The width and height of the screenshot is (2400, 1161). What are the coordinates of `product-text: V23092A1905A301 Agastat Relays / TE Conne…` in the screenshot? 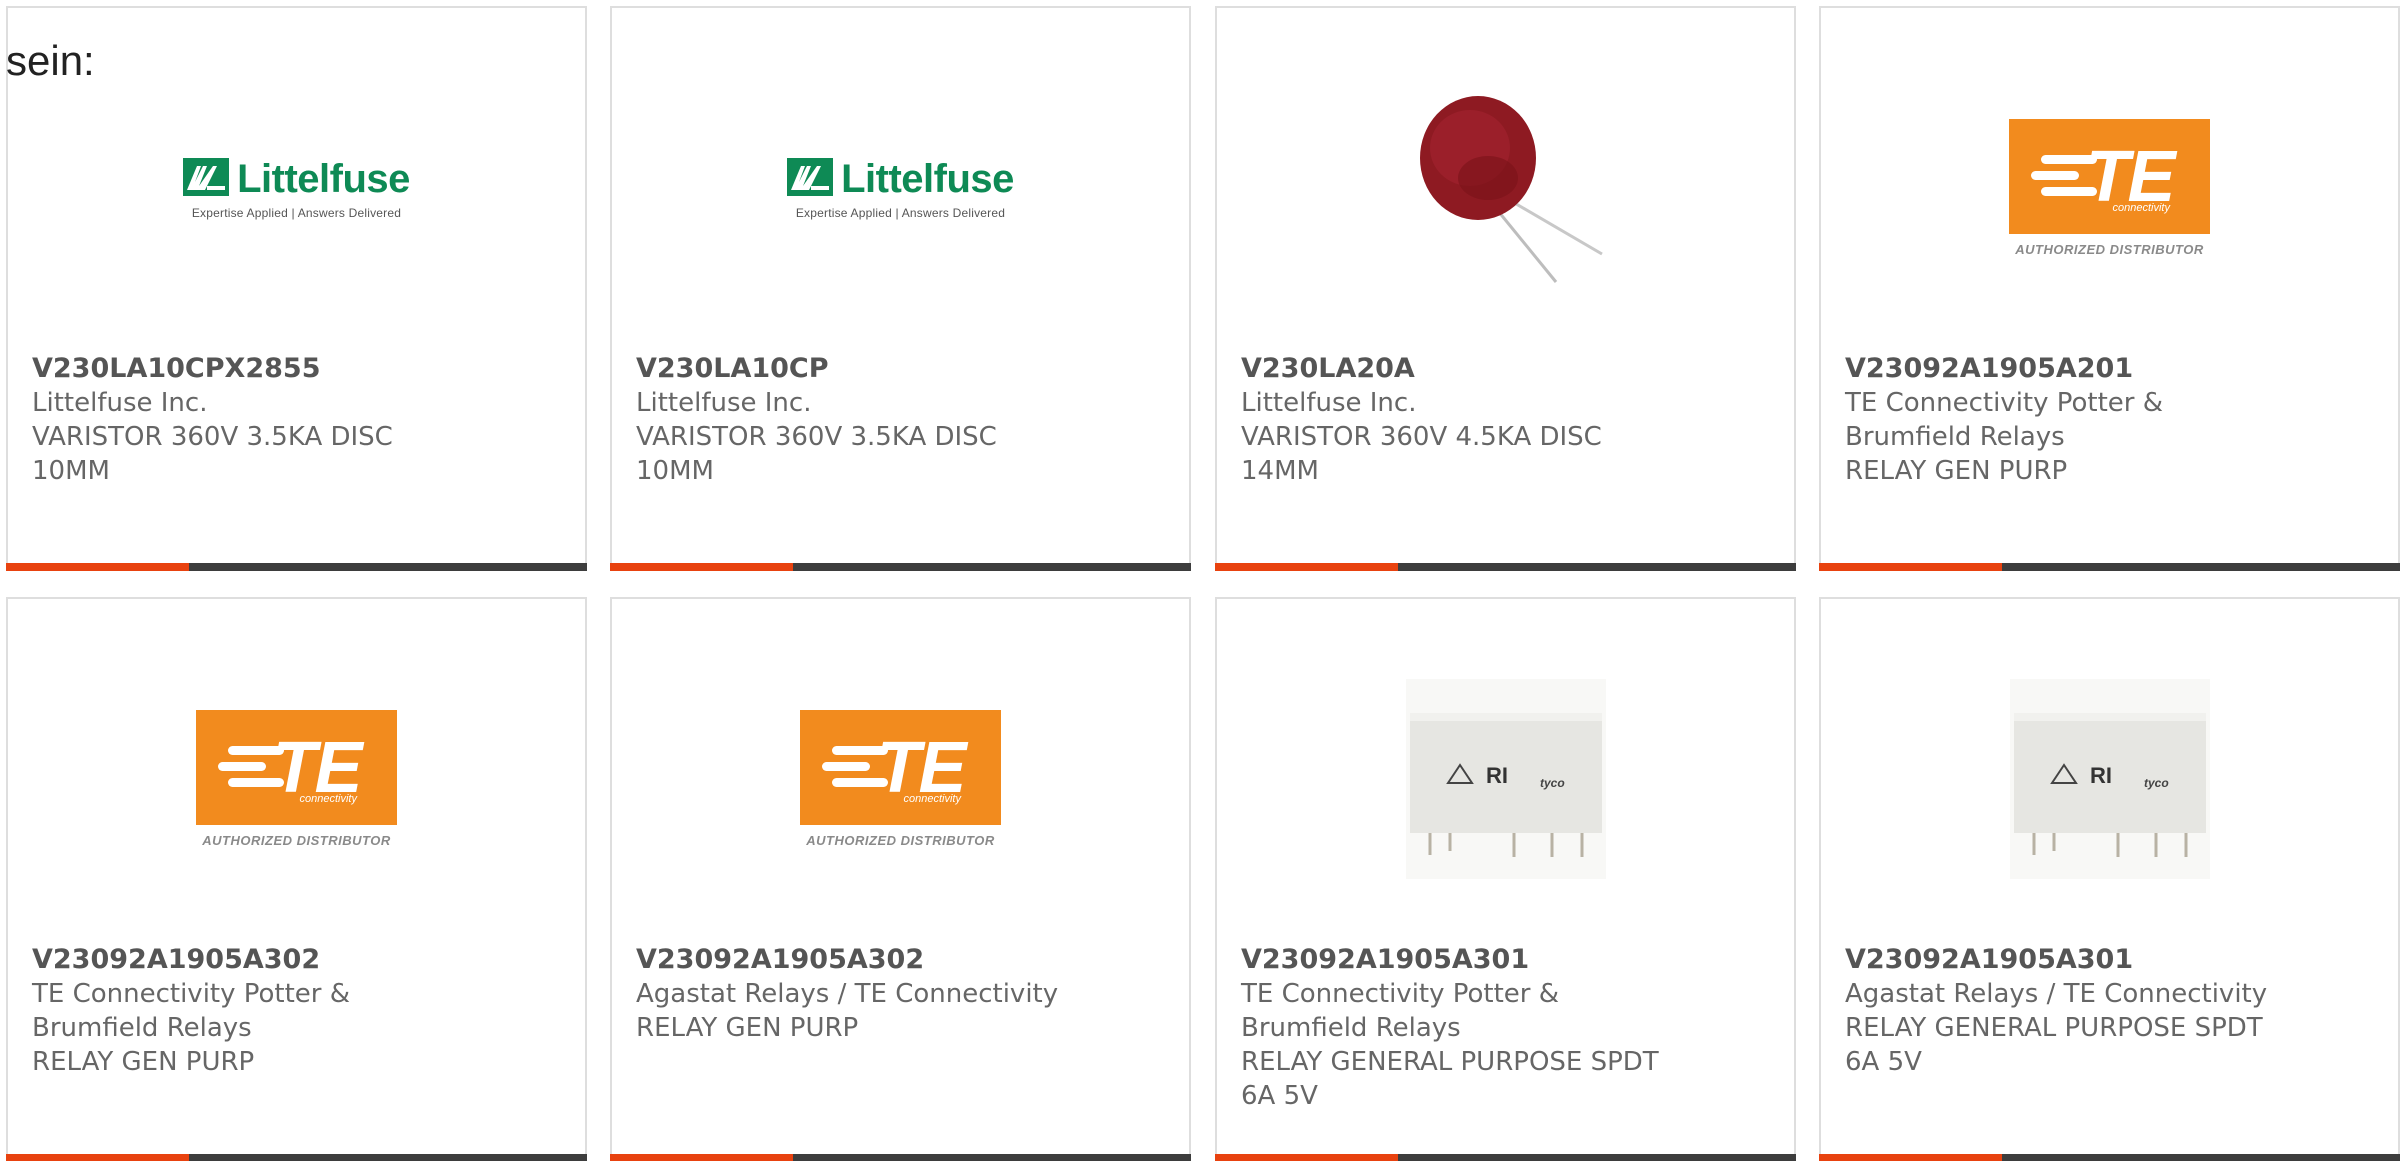 It's located at (2065, 1011).